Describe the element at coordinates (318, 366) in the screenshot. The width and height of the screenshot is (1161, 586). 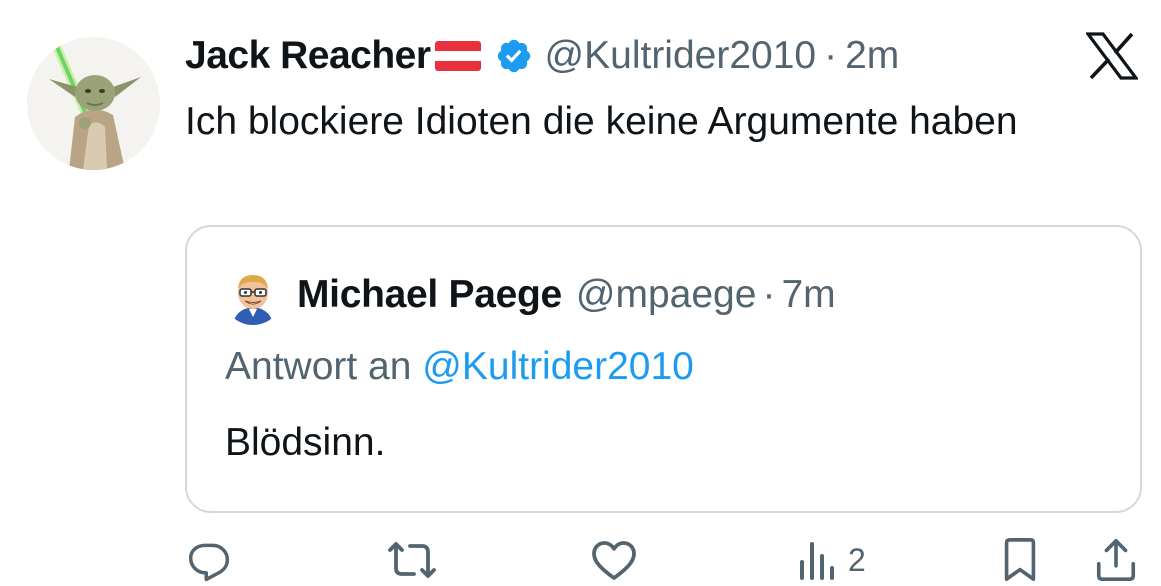
I see `reply-prefix: Antwort an` at that location.